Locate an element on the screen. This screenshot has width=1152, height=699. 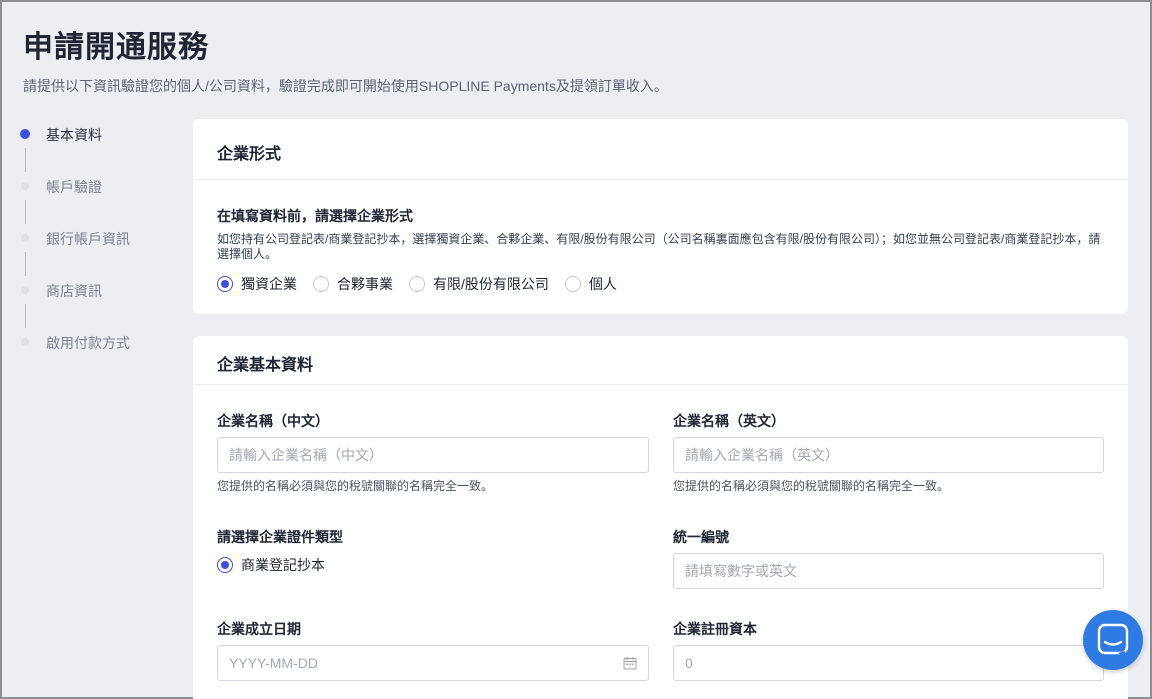
step-label: 基本資料 is located at coordinates (74, 135).